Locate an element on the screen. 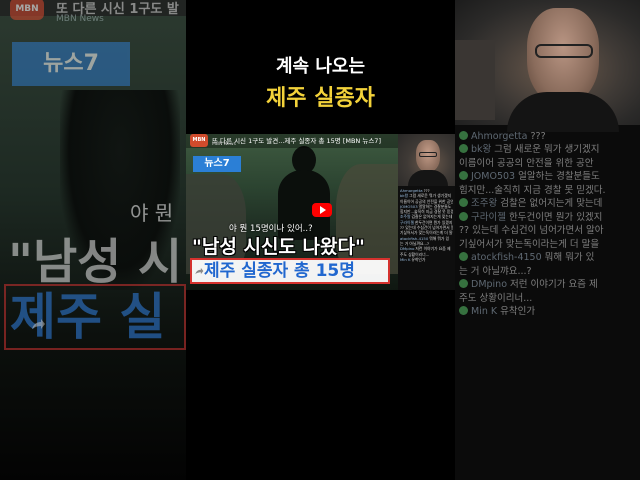  video-source: MBN News is located at coordinates (224, 144).